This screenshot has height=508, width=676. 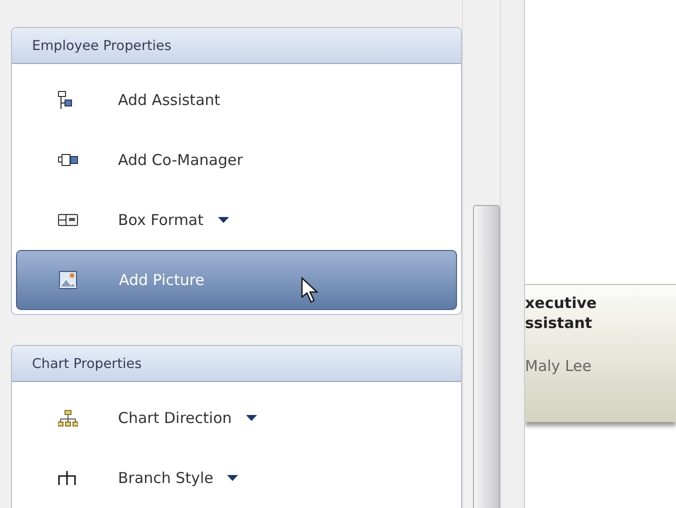 What do you see at coordinates (486, 356) in the screenshot?
I see `scrollbar-thumb` at bounding box center [486, 356].